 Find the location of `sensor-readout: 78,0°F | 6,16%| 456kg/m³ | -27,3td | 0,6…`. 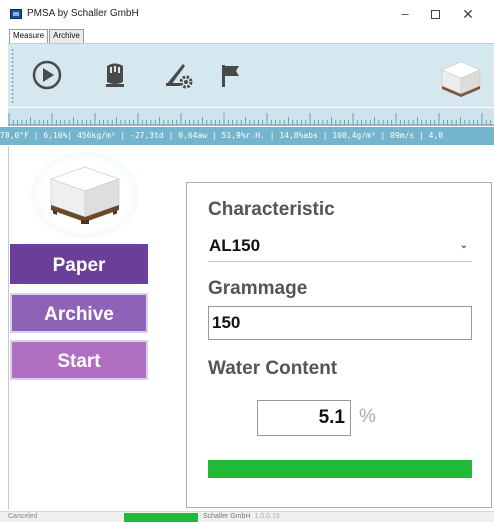

sensor-readout: 78,0°F | 6,16%| 456kg/m³ | -27,3td | 0,6… is located at coordinates (247, 136).